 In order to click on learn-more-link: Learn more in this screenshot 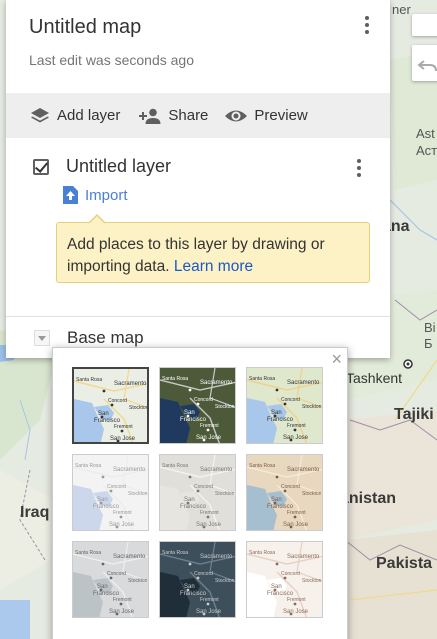, I will do `click(213, 266)`.